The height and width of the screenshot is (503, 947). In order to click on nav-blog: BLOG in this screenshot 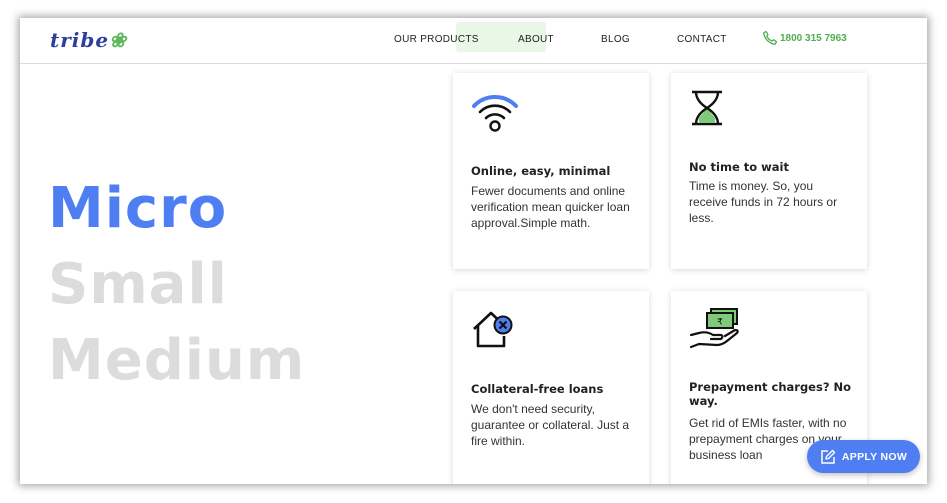, I will do `click(615, 39)`.